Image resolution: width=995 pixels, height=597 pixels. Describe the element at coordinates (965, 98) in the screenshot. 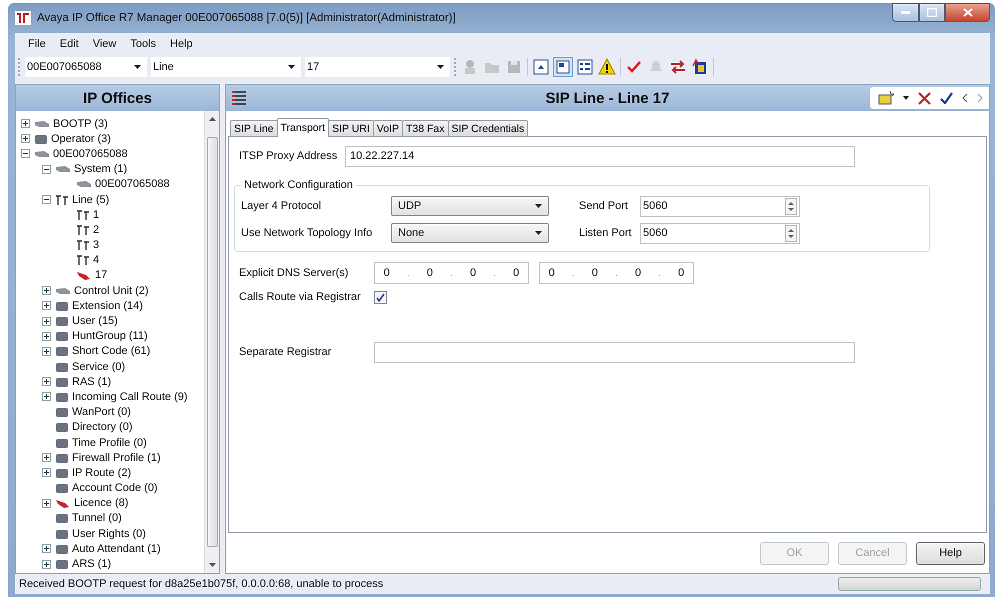

I see `previous-icon` at that location.